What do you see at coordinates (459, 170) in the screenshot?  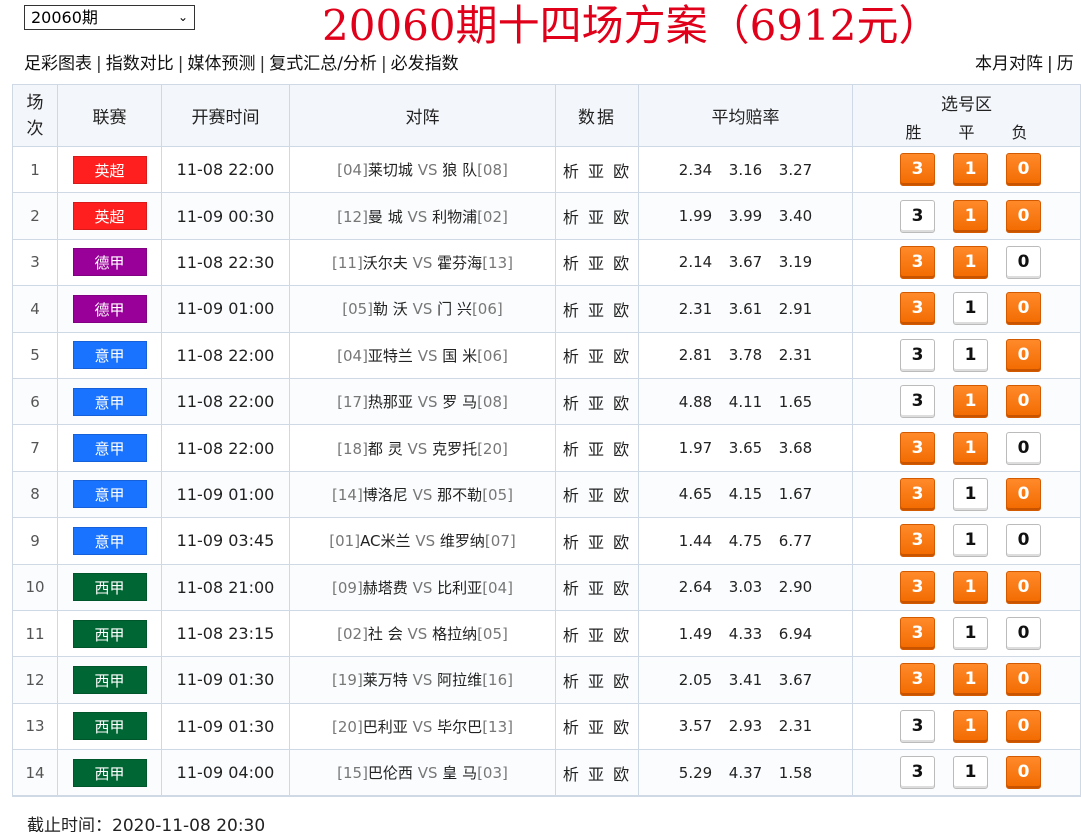 I see `away-team: 狼 队` at bounding box center [459, 170].